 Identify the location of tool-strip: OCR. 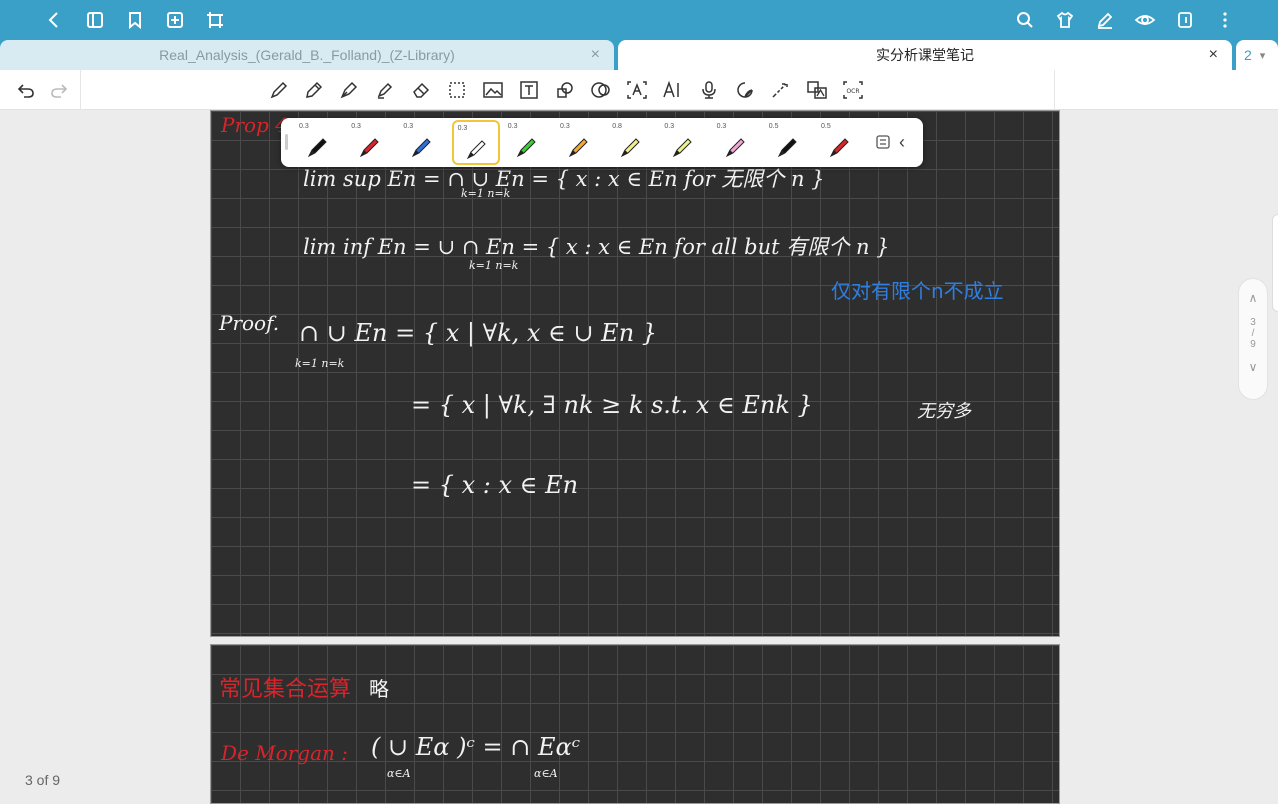
(639, 90).